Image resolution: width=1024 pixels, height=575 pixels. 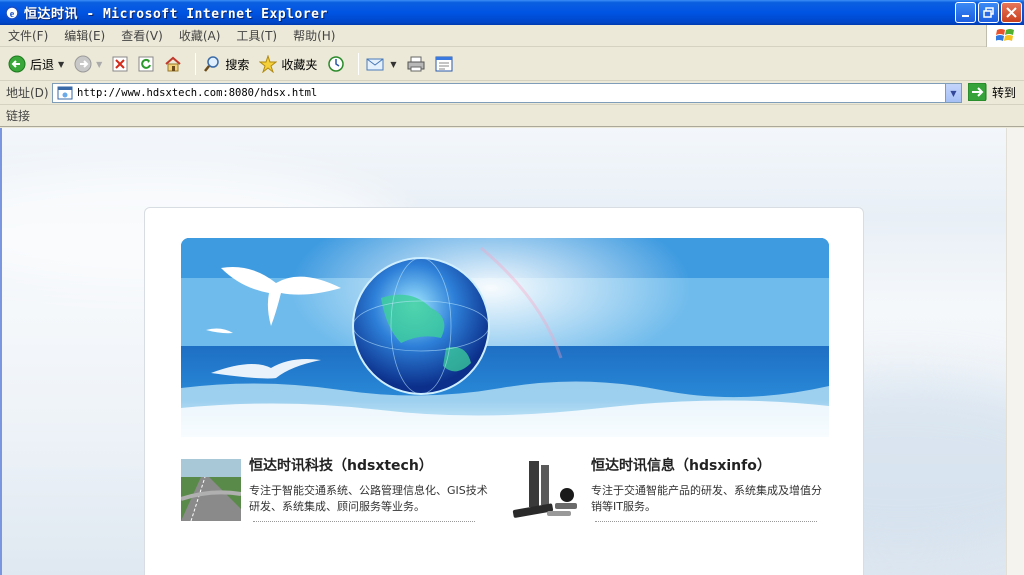 I want to click on edit-button, so click(x=444, y=64).